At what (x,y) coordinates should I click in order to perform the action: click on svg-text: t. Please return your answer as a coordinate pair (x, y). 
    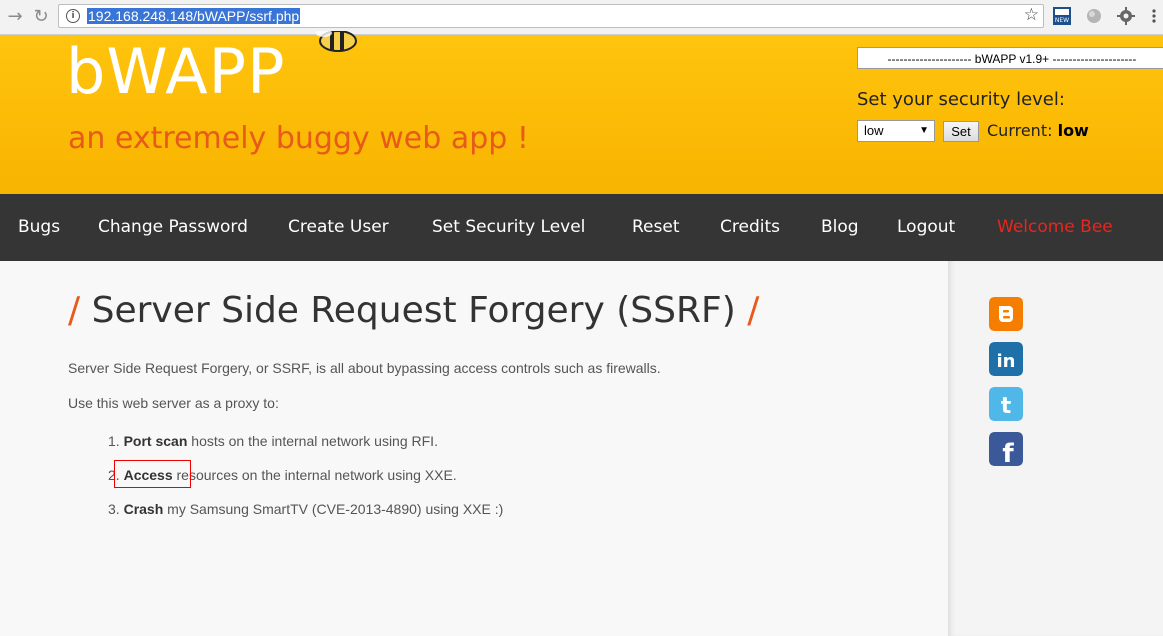
    Looking at the image, I should click on (1006, 406).